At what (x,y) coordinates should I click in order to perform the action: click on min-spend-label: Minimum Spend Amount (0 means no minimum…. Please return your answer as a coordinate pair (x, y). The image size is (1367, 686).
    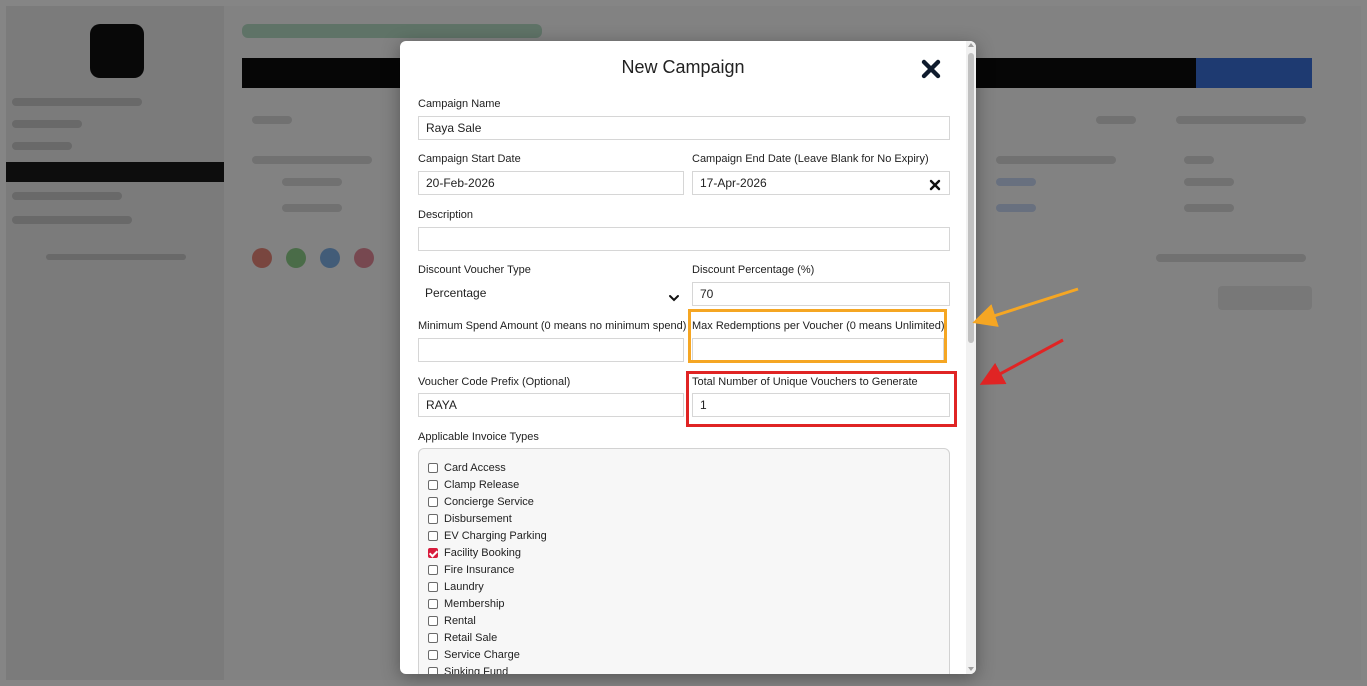
    Looking at the image, I should click on (552, 326).